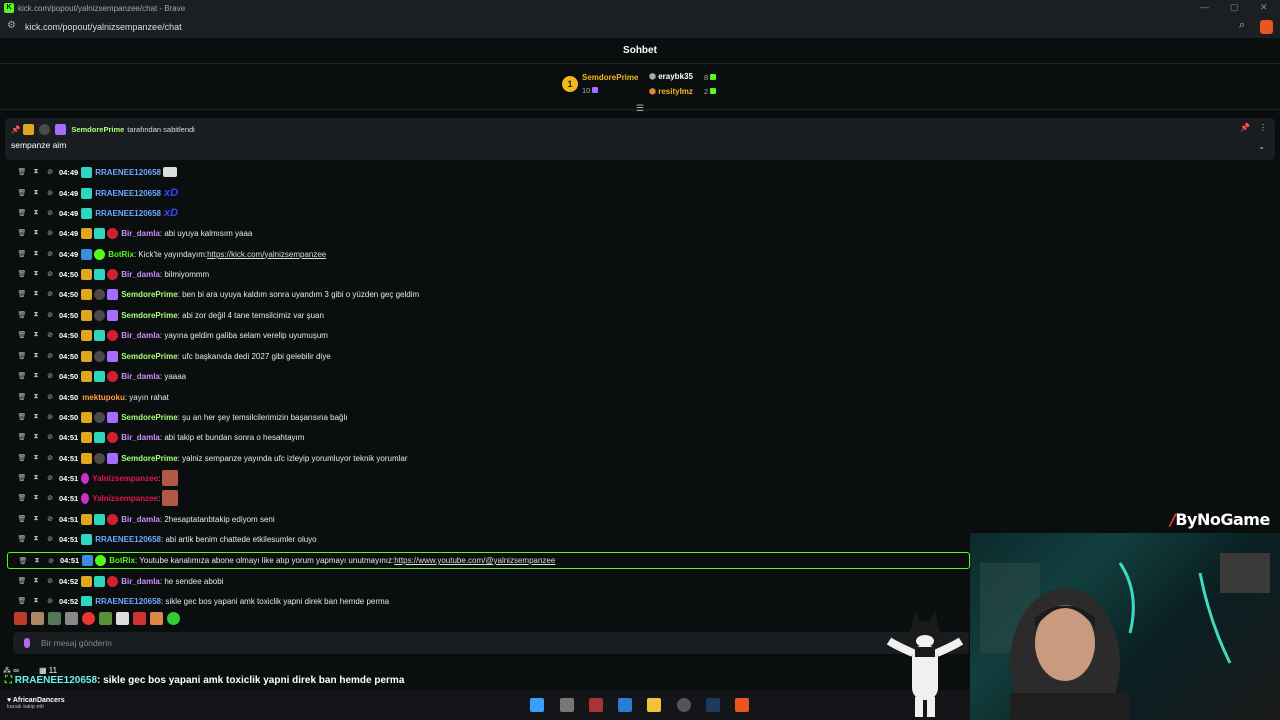 This screenshot has width=1280, height=720. Describe the element at coordinates (103, 27) in the screenshot. I see `url-text: kick.com/popout/yalnizsempanzee/chat` at that location.